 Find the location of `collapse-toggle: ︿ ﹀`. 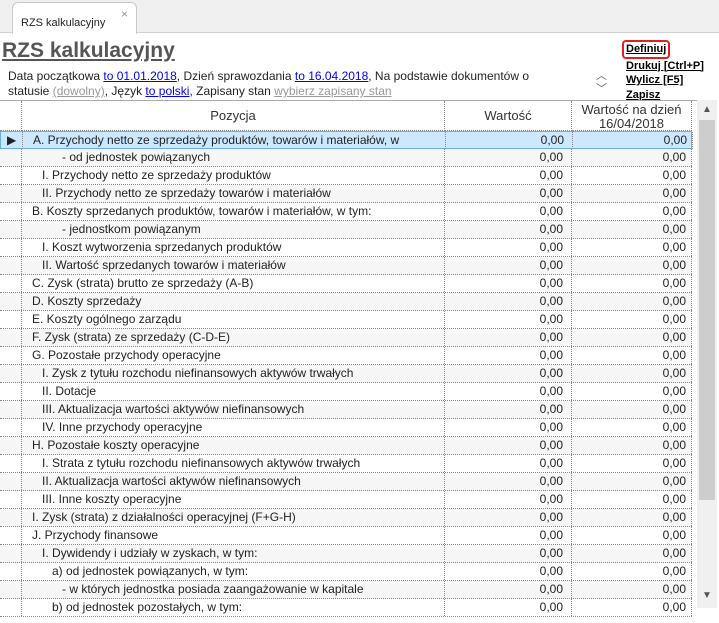

collapse-toggle: ︿ ﹀ is located at coordinates (601, 83).